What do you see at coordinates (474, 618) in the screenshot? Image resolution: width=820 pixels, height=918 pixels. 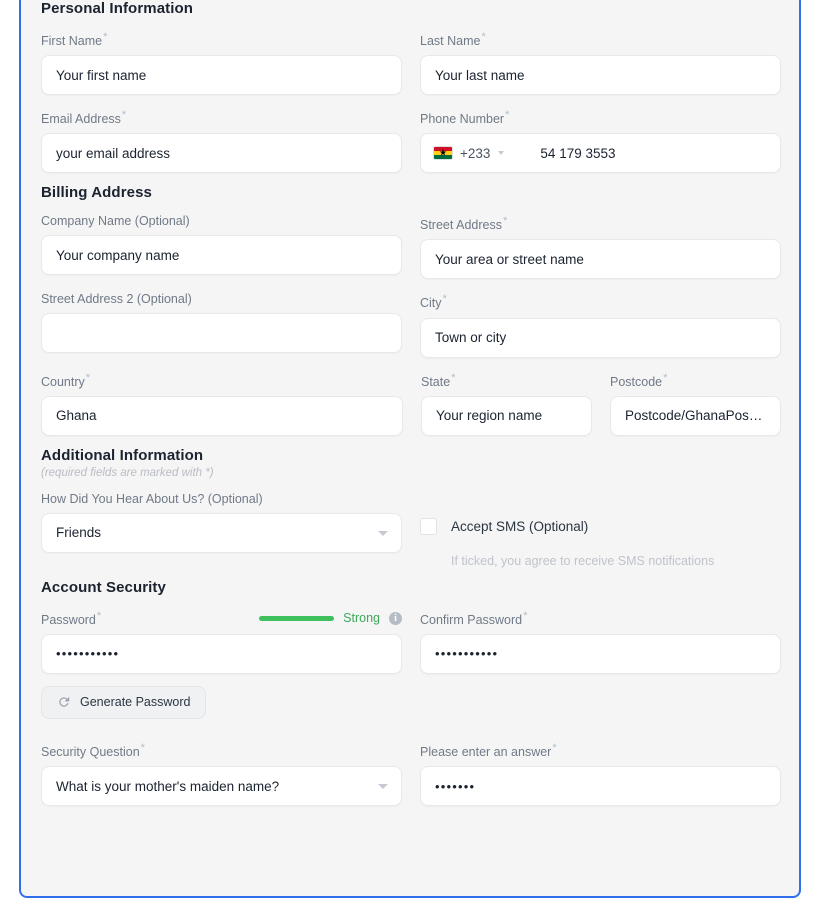 I see `label-confirm-password: Confirm Password*` at bounding box center [474, 618].